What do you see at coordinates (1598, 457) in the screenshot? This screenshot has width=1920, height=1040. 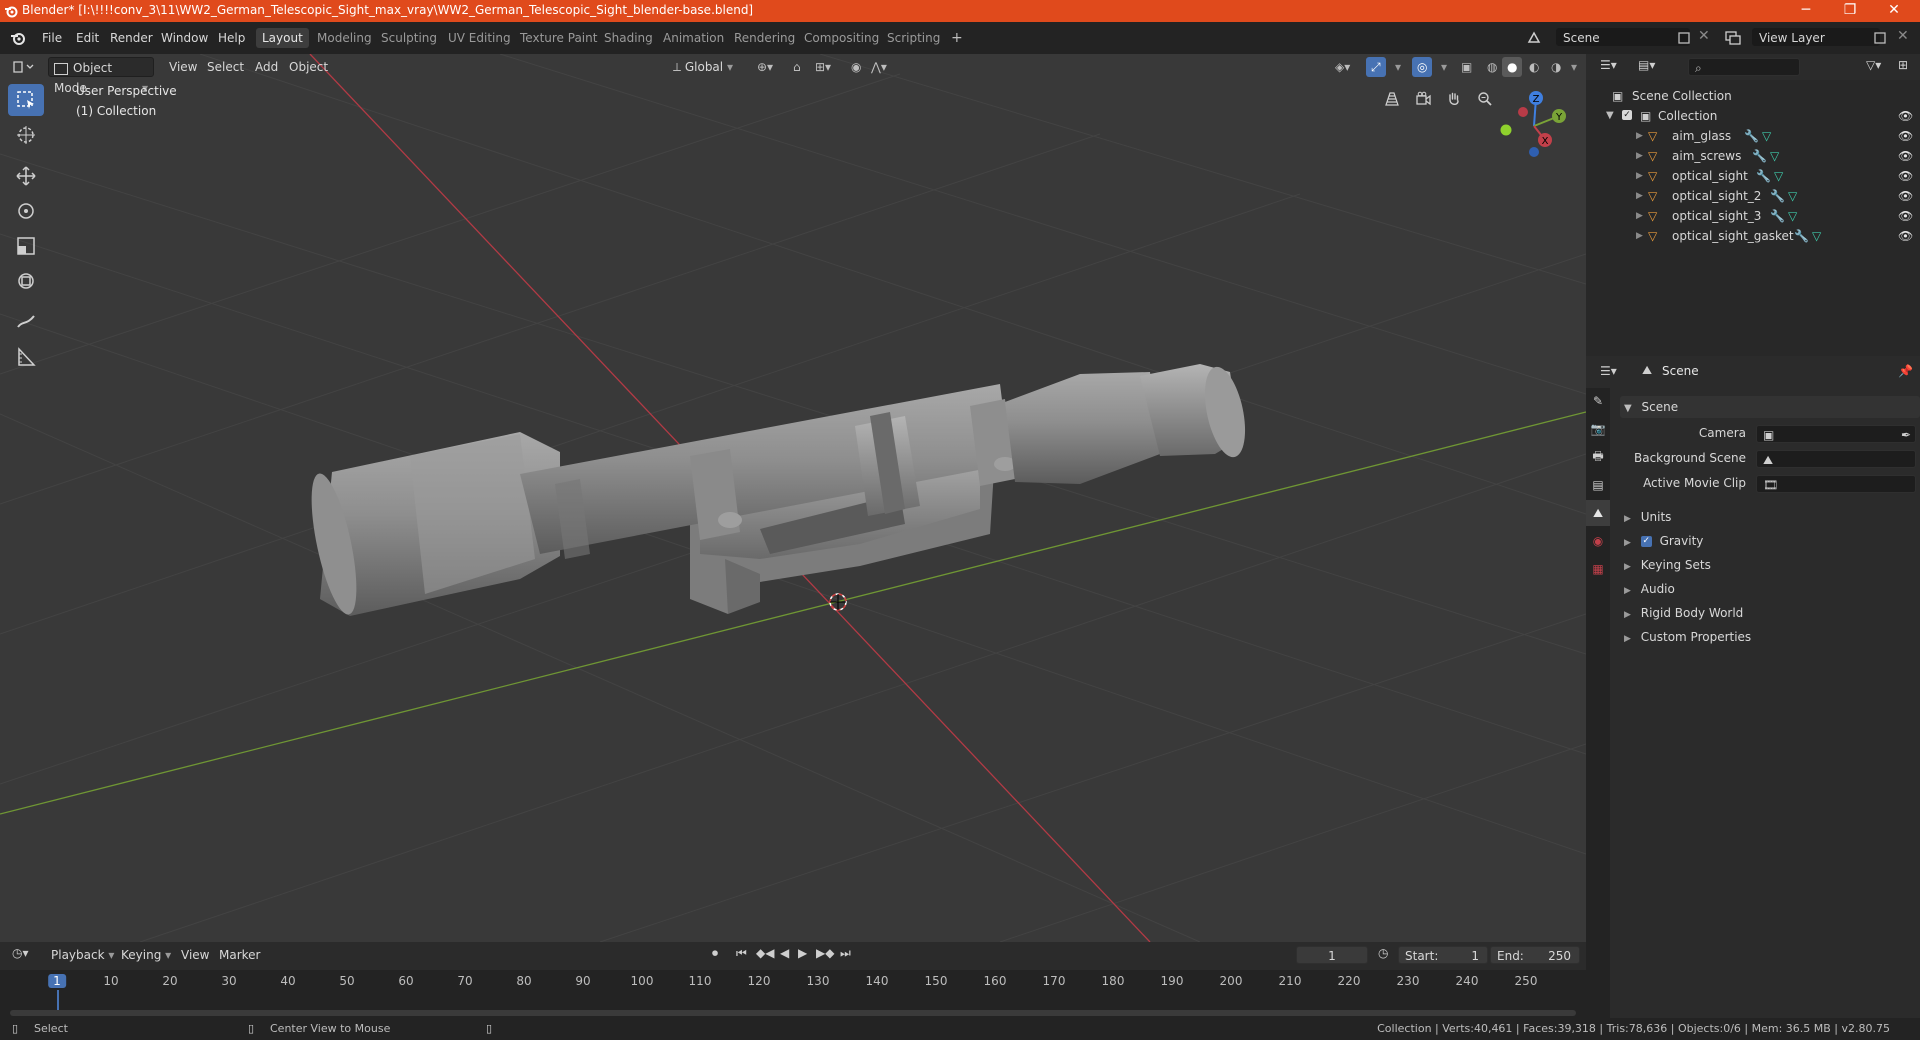 I see `tab-output: 🖶` at bounding box center [1598, 457].